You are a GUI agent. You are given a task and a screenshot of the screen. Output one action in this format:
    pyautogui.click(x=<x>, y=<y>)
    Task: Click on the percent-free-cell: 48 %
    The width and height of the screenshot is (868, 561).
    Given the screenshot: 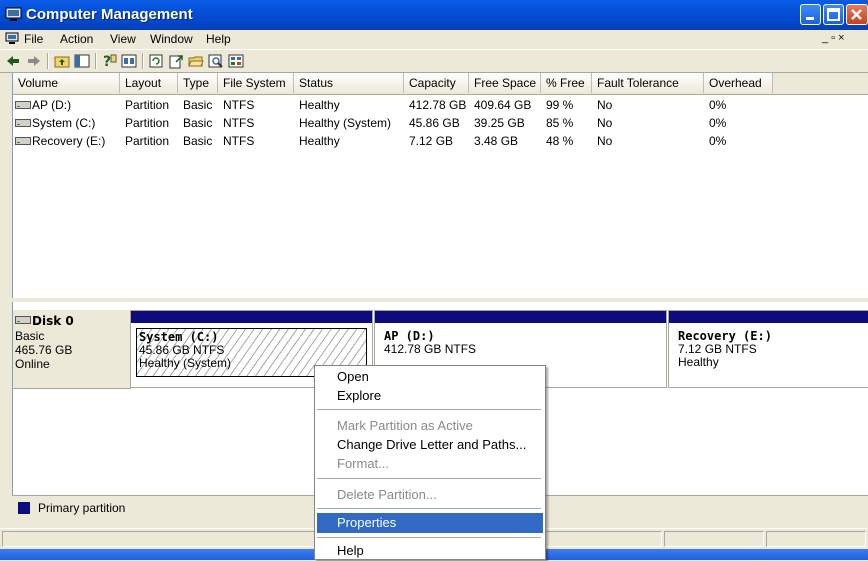 What is the action you would take?
    pyautogui.click(x=560, y=141)
    